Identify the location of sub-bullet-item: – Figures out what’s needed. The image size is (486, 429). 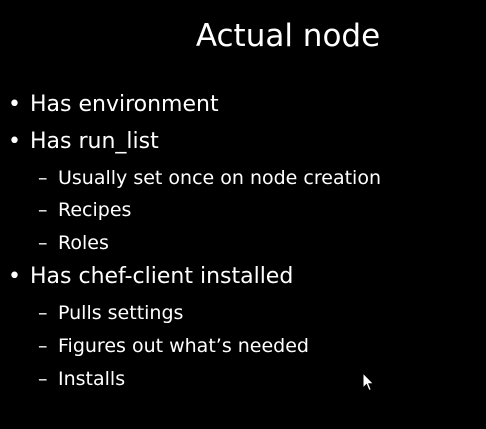
(173, 346).